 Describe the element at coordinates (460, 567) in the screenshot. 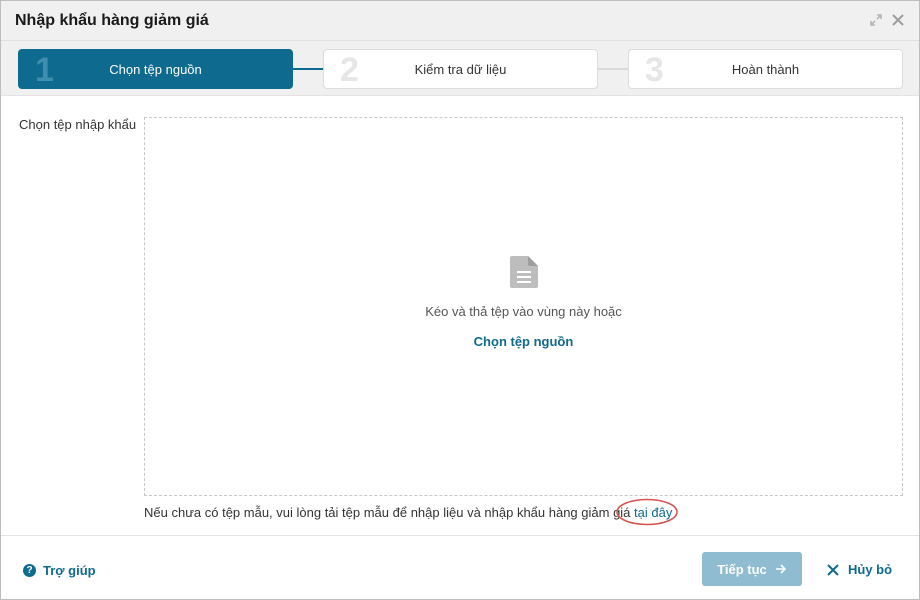

I see `dialog-footer: ? Trợ giúp Tiếp tục Hủy bỏ` at that location.